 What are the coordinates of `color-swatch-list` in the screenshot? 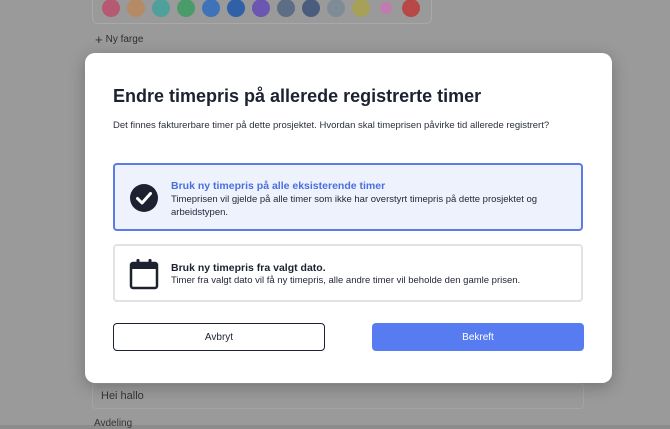 It's located at (261, 8).